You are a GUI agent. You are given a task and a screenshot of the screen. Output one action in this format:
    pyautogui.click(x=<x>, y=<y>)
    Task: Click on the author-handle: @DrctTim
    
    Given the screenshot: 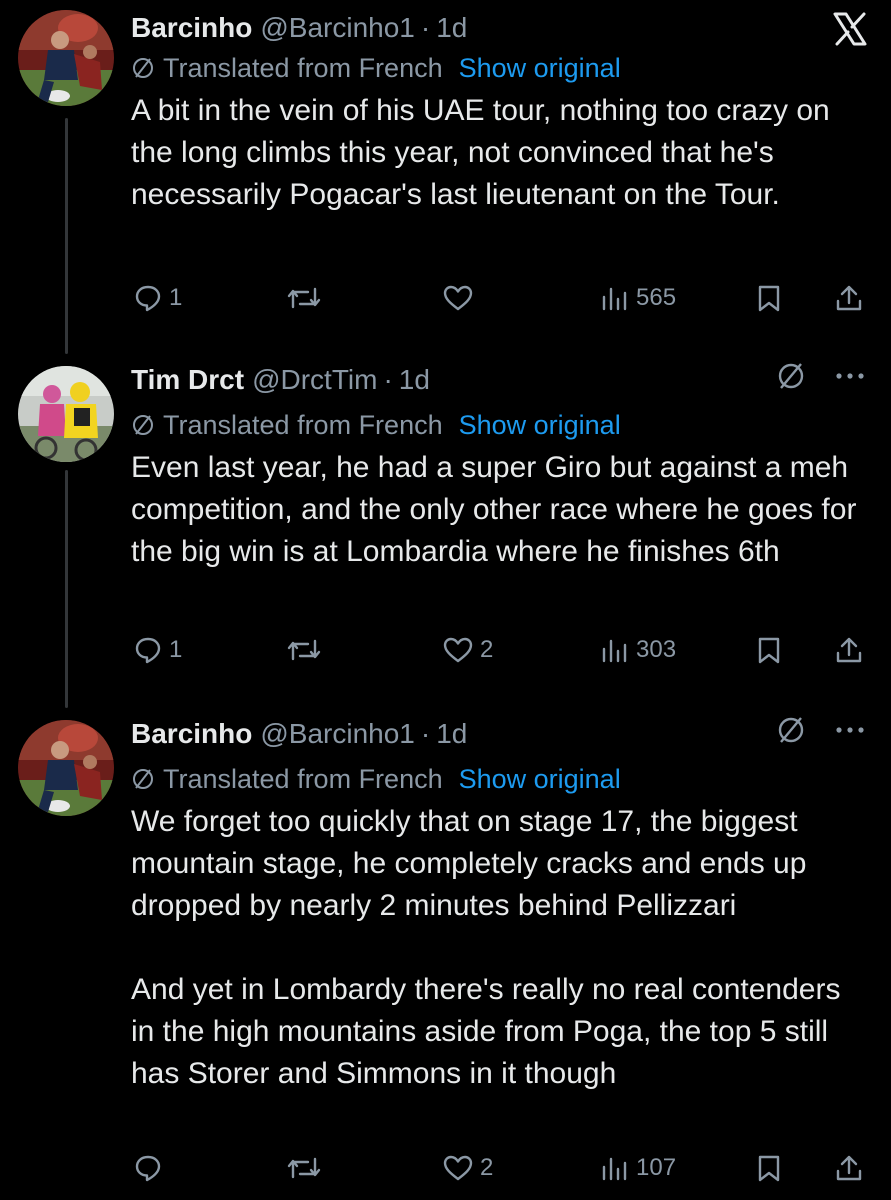 What is the action you would take?
    pyautogui.click(x=314, y=380)
    